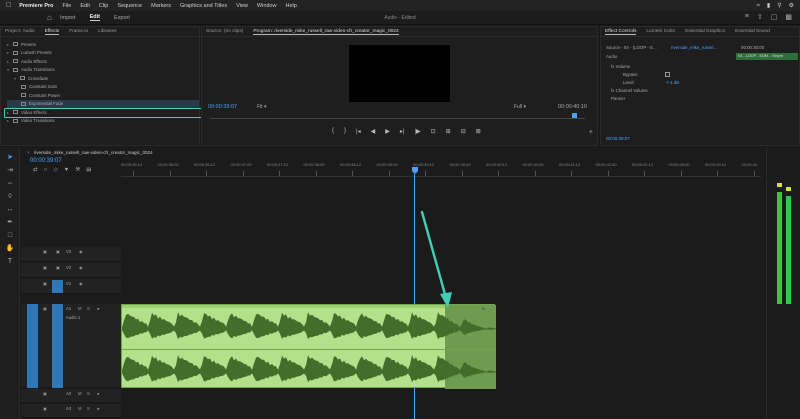  I want to click on track-header-a1: ▣ A1 M S ● Audio 1, so click(71, 346).